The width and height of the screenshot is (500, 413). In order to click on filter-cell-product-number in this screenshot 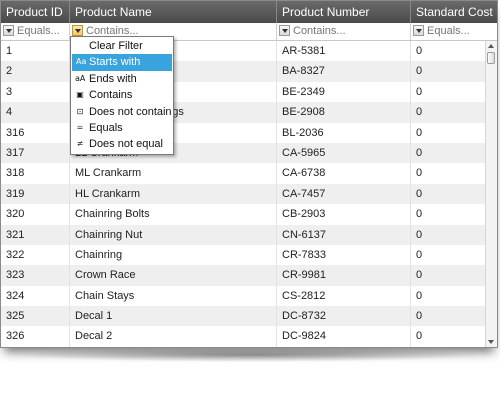, I will do `click(344, 31)`.